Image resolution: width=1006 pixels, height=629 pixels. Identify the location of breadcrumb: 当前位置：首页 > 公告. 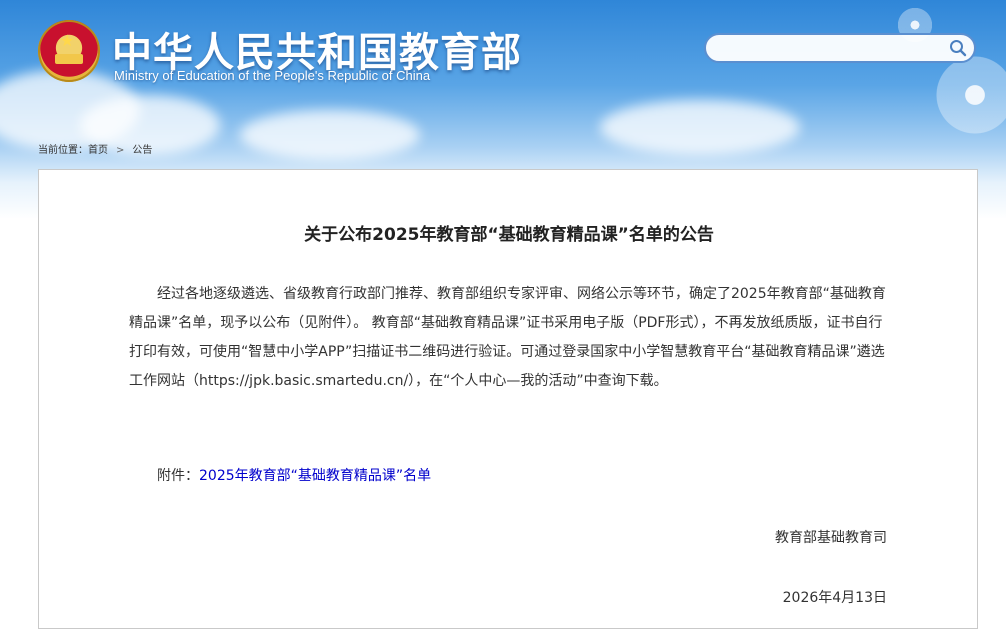
(95, 148).